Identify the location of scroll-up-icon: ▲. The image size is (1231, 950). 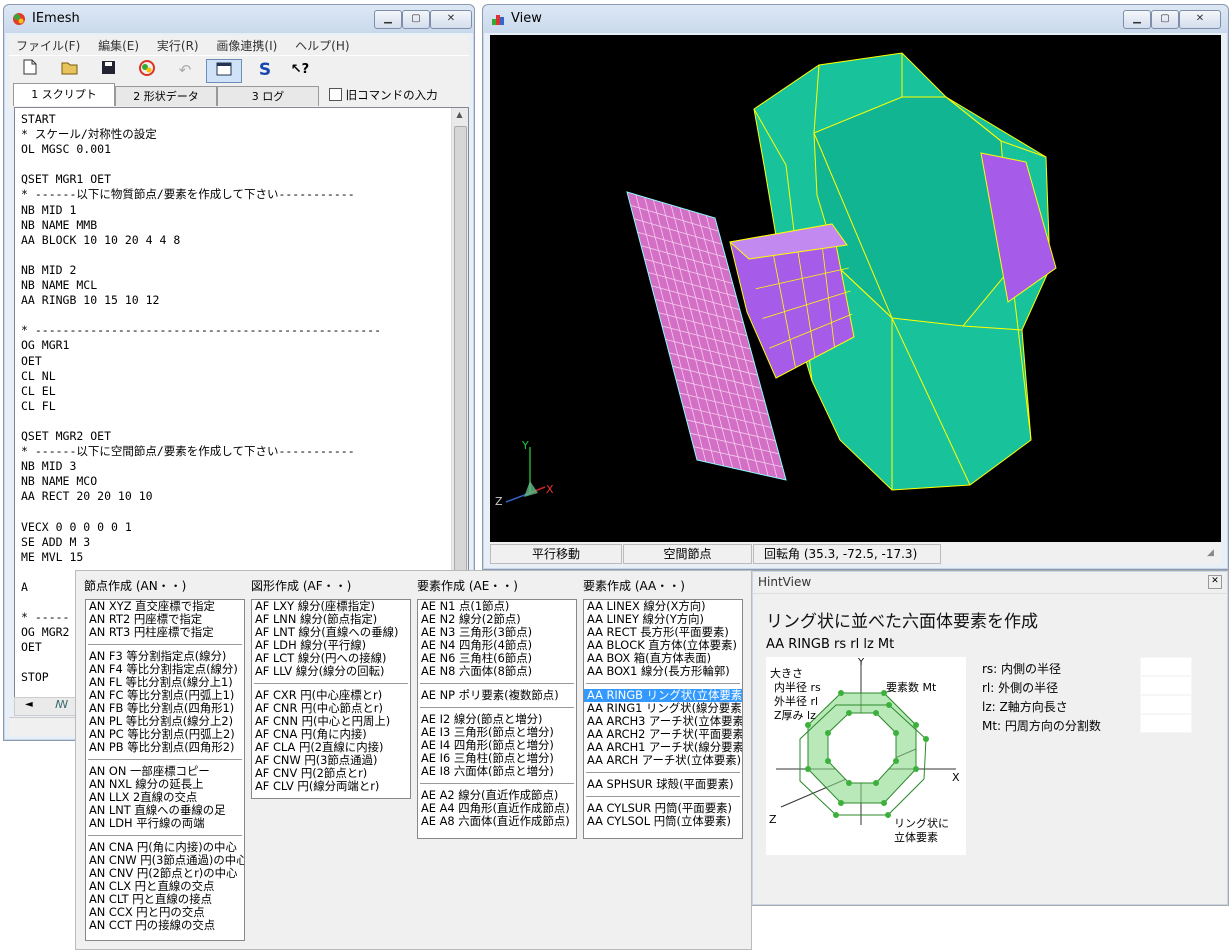
(459, 115).